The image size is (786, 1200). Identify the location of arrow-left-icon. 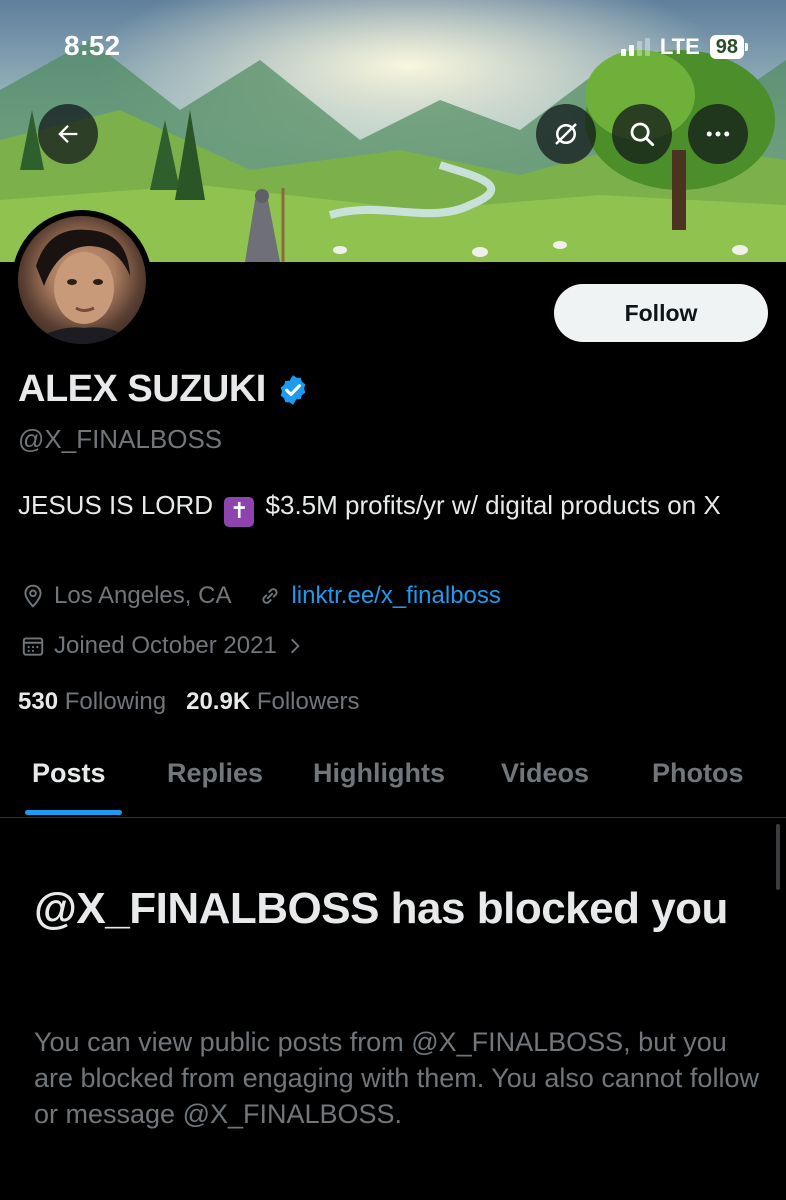
(68, 134).